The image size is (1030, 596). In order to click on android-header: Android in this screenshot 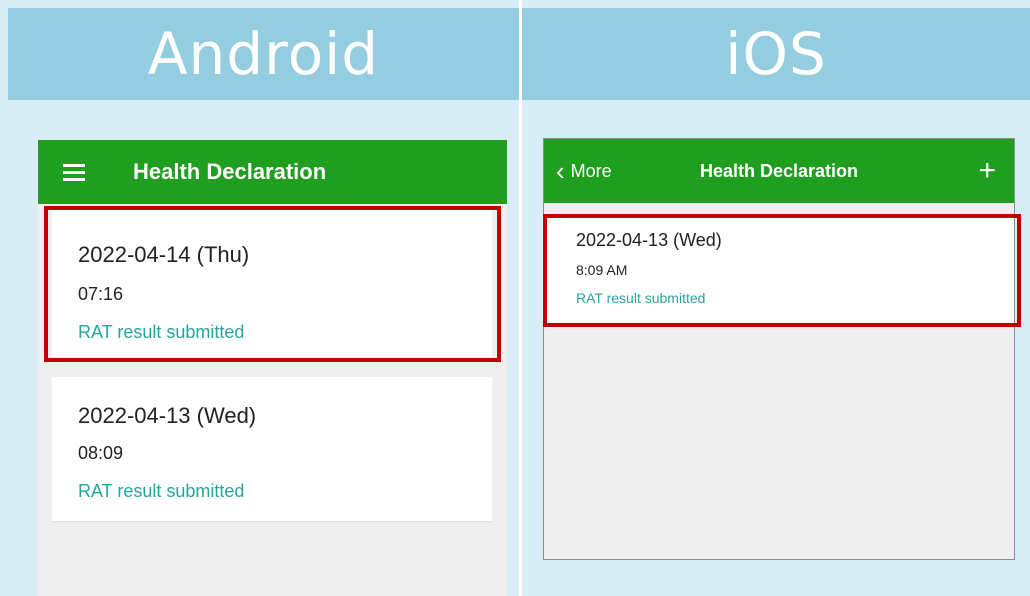, I will do `click(263, 54)`.